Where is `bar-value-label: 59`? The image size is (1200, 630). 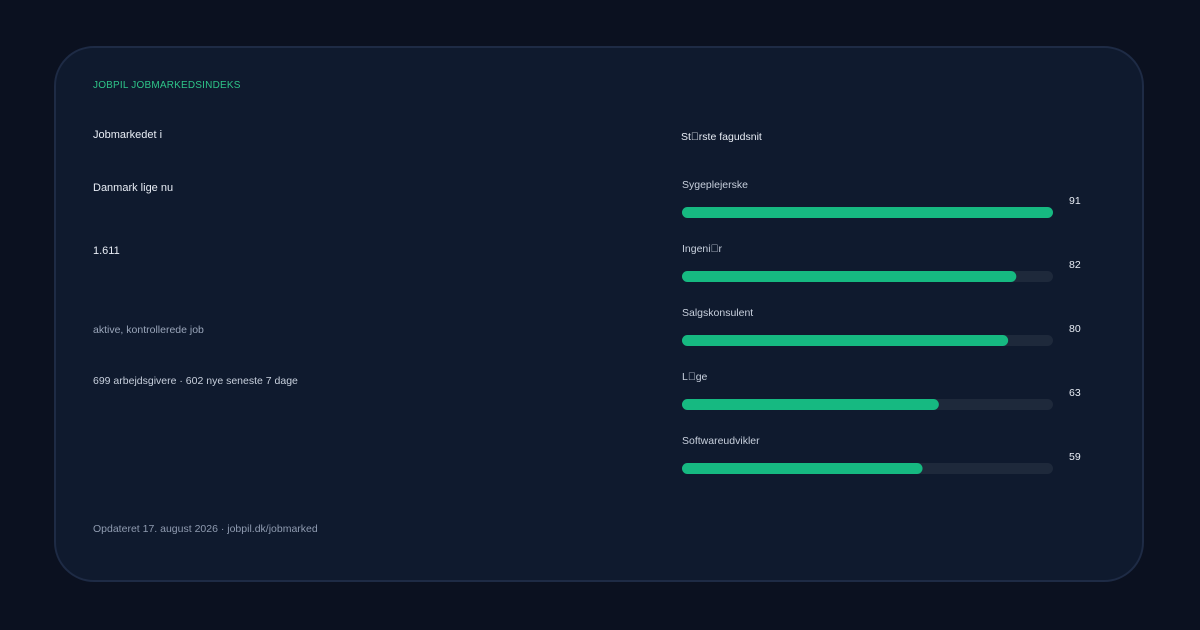 bar-value-label: 59 is located at coordinates (1075, 457).